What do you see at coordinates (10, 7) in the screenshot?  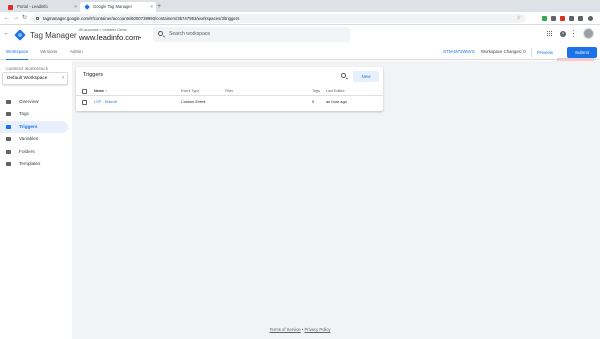 I see `leadinfo-favicon-icon` at bounding box center [10, 7].